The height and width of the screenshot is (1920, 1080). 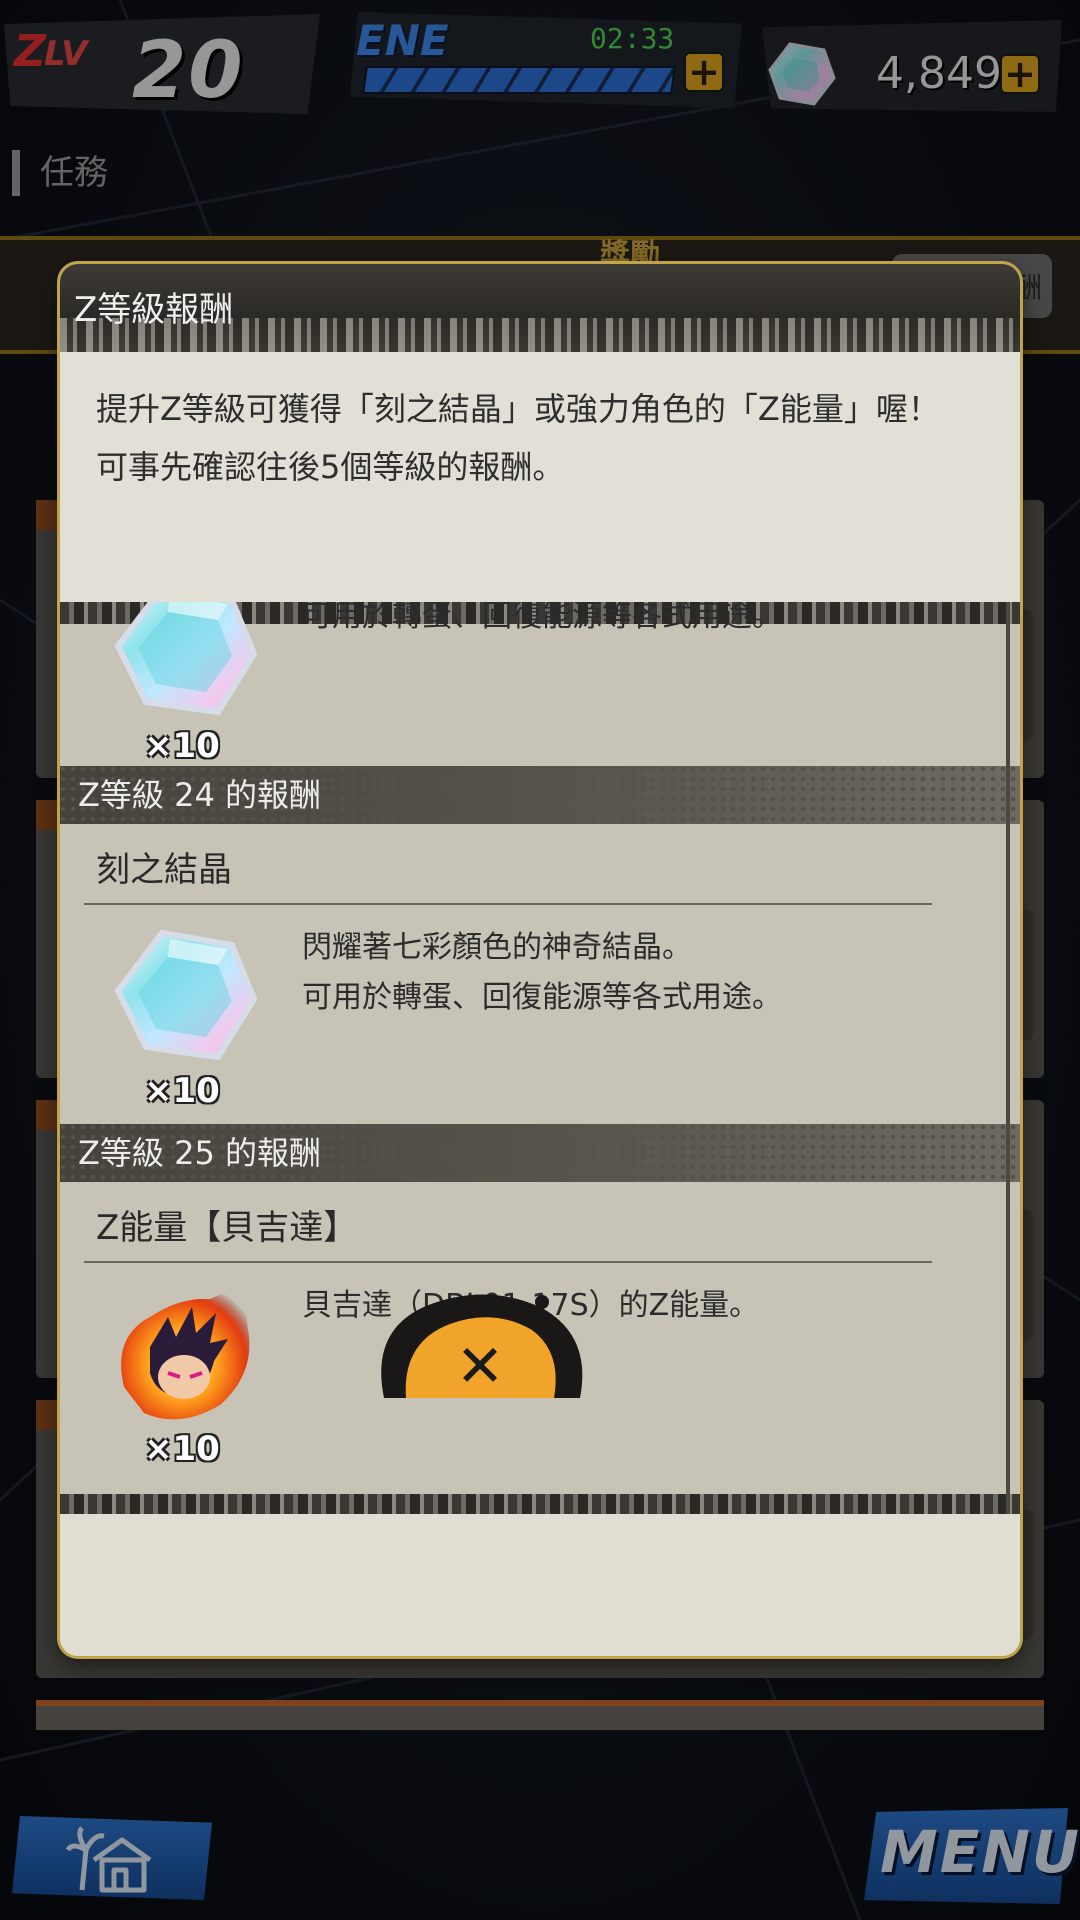 I want to click on intro-text-line2: 可事先確認往後5個等級的報酬。, so click(x=330, y=467).